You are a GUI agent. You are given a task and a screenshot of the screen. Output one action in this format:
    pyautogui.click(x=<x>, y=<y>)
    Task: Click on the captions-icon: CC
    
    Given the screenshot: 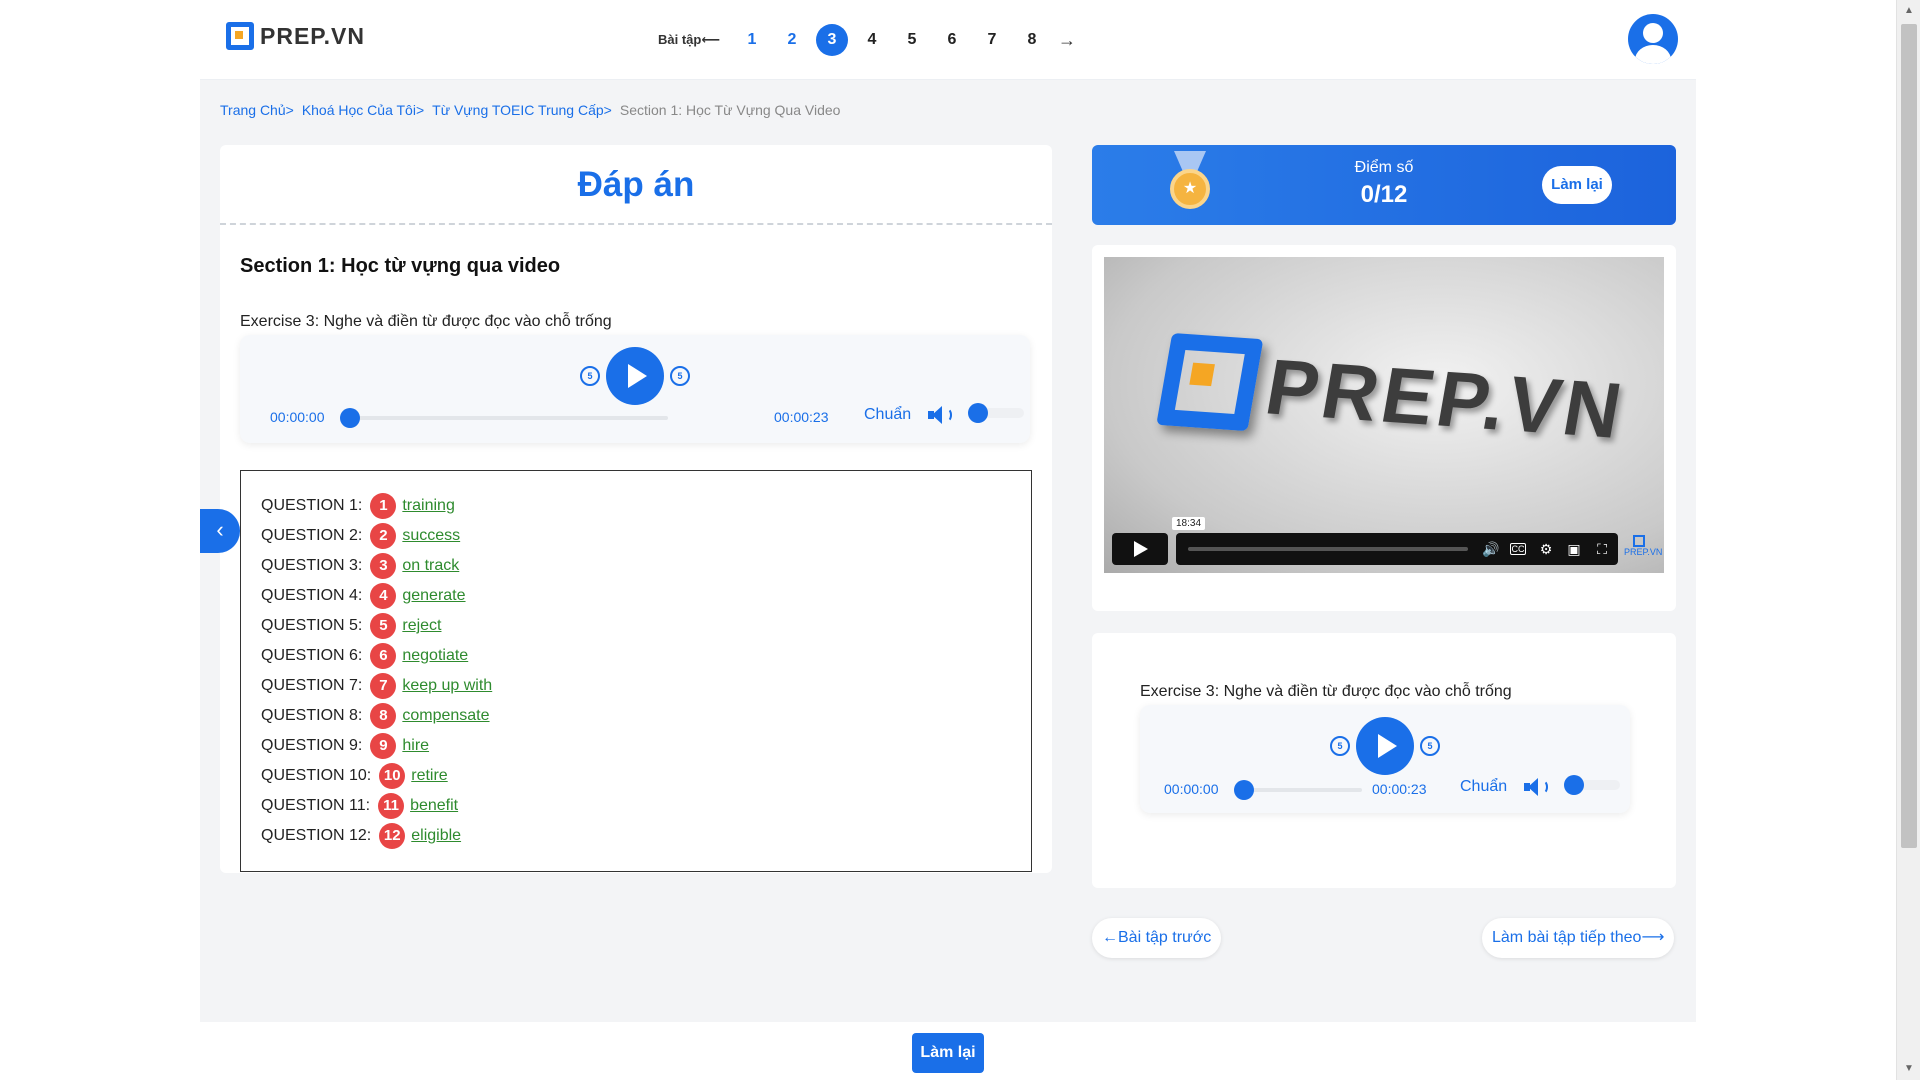 What is the action you would take?
    pyautogui.click(x=1518, y=549)
    